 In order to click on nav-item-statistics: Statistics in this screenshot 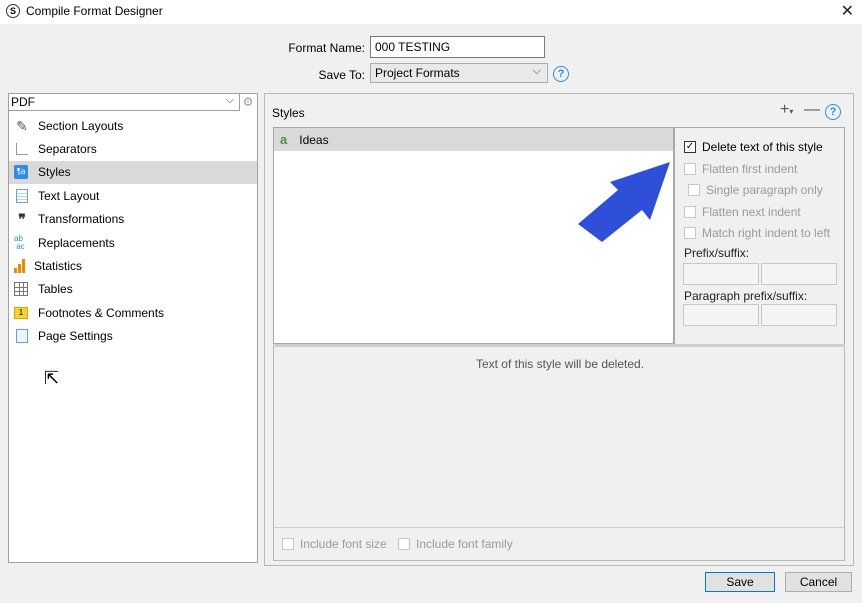, I will do `click(133, 265)`.